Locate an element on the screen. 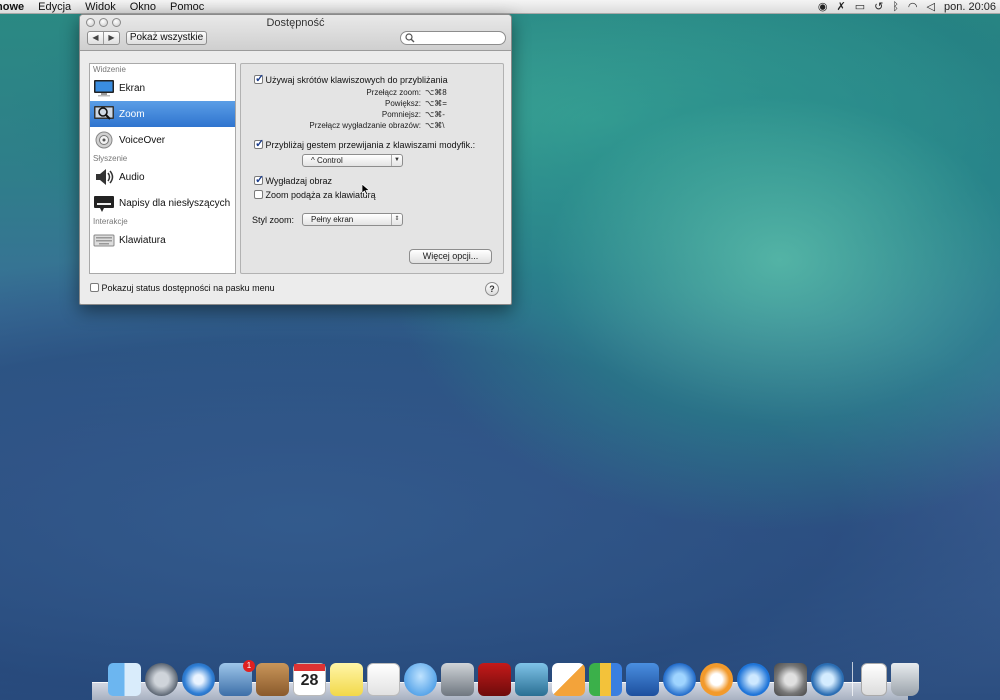 The image size is (1000, 700). search-input is located at coordinates (453, 38).